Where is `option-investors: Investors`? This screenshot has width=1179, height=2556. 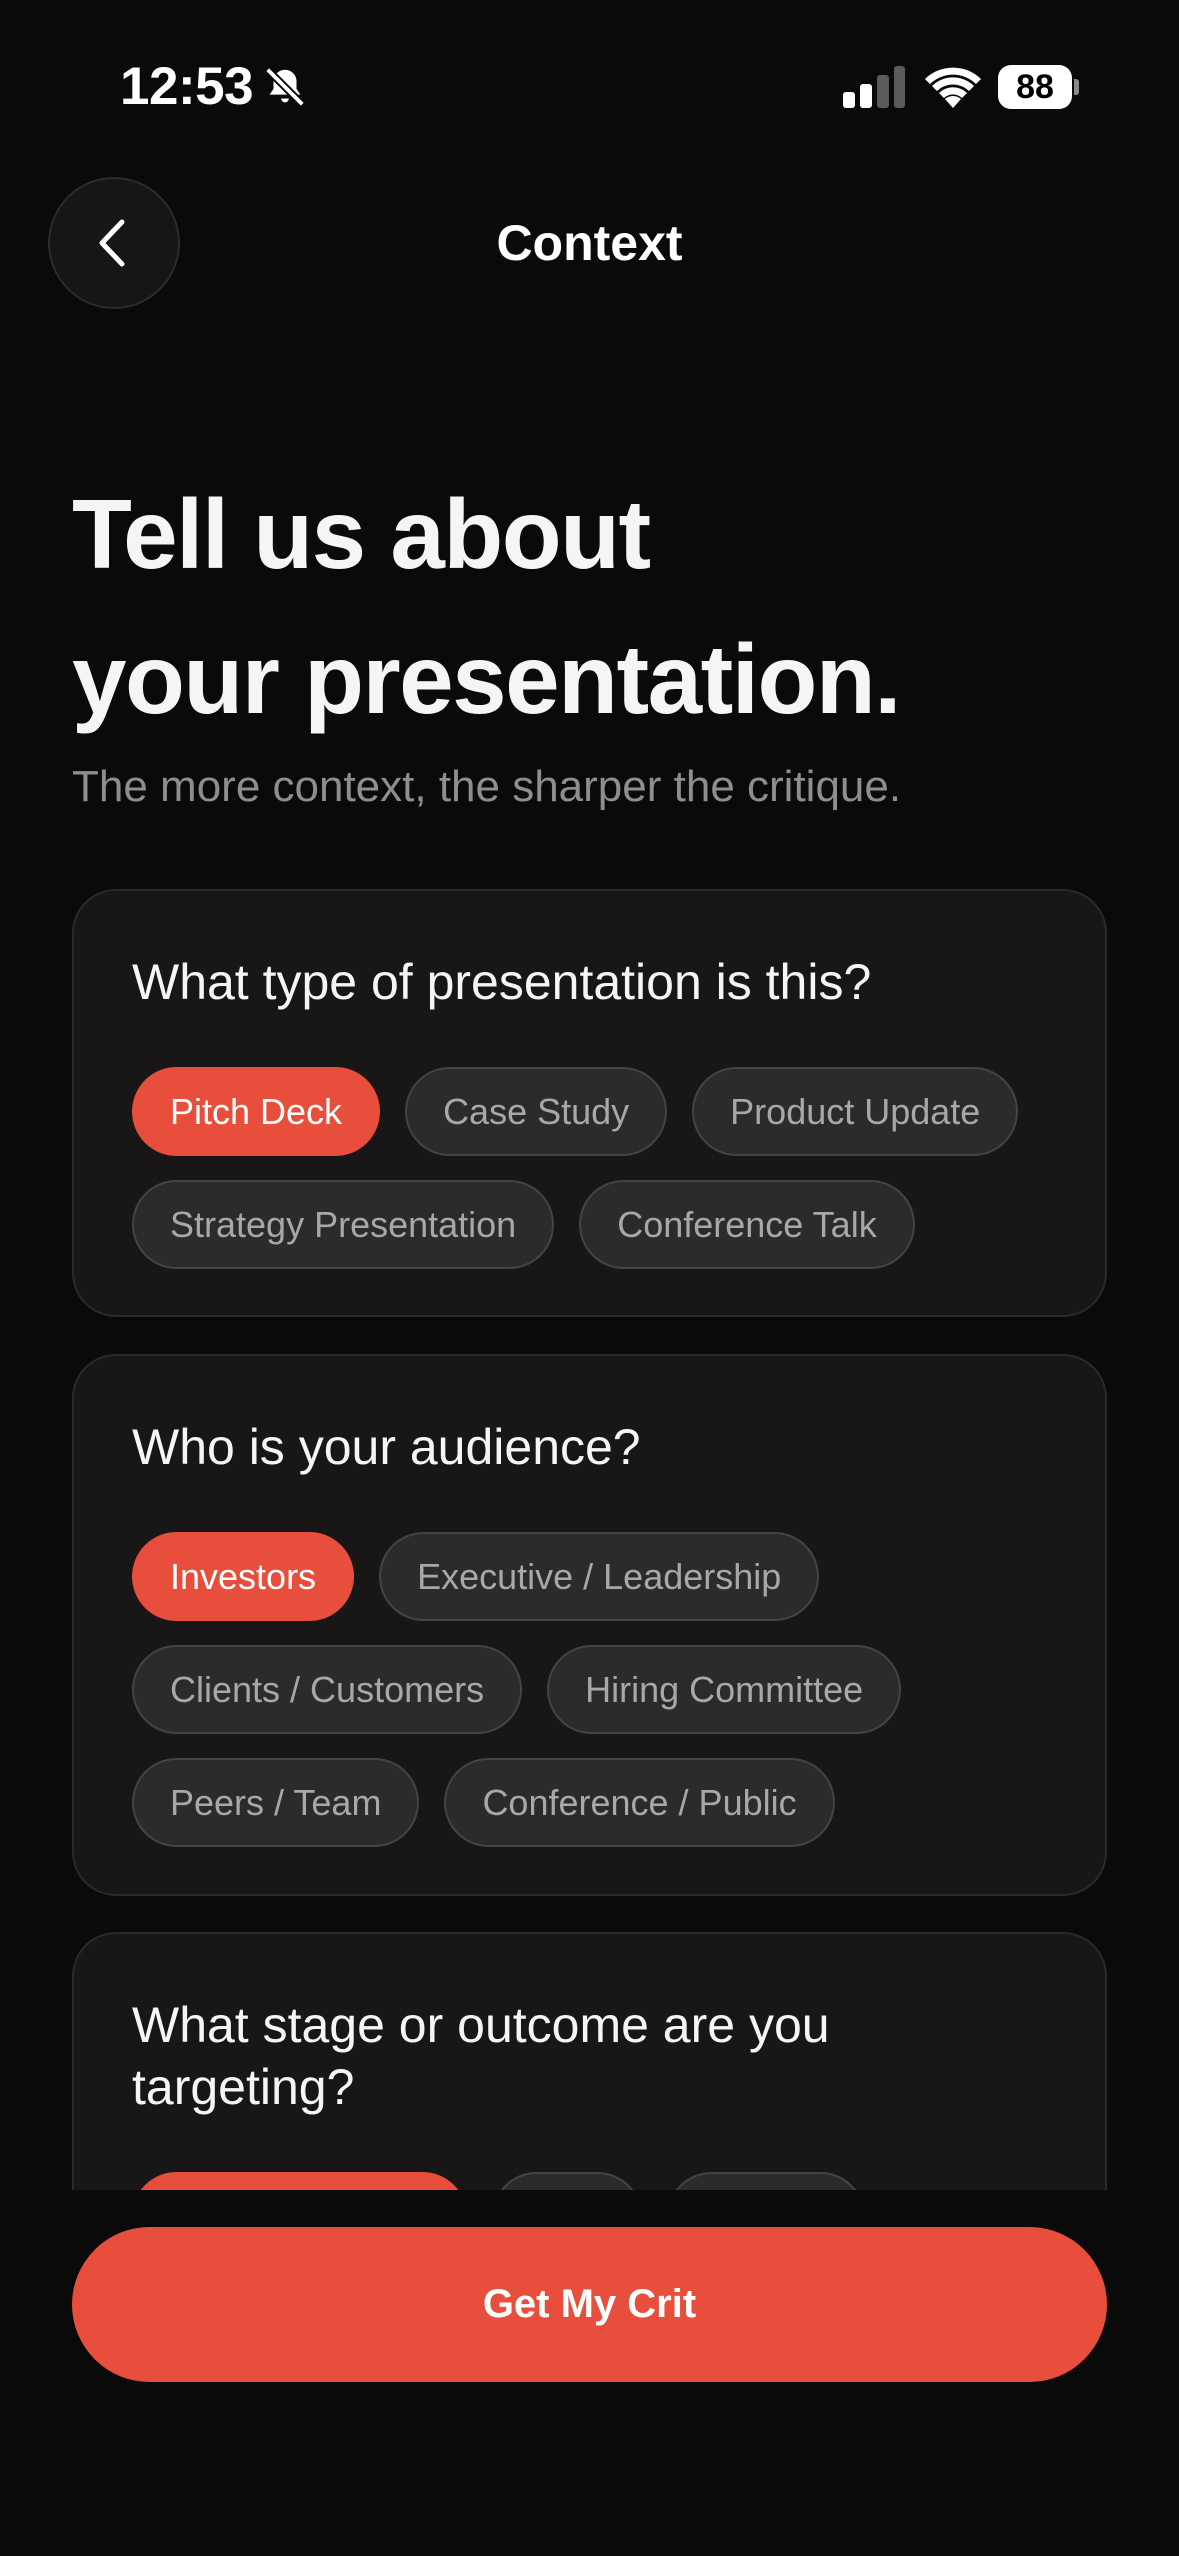 option-investors: Investors is located at coordinates (243, 1576).